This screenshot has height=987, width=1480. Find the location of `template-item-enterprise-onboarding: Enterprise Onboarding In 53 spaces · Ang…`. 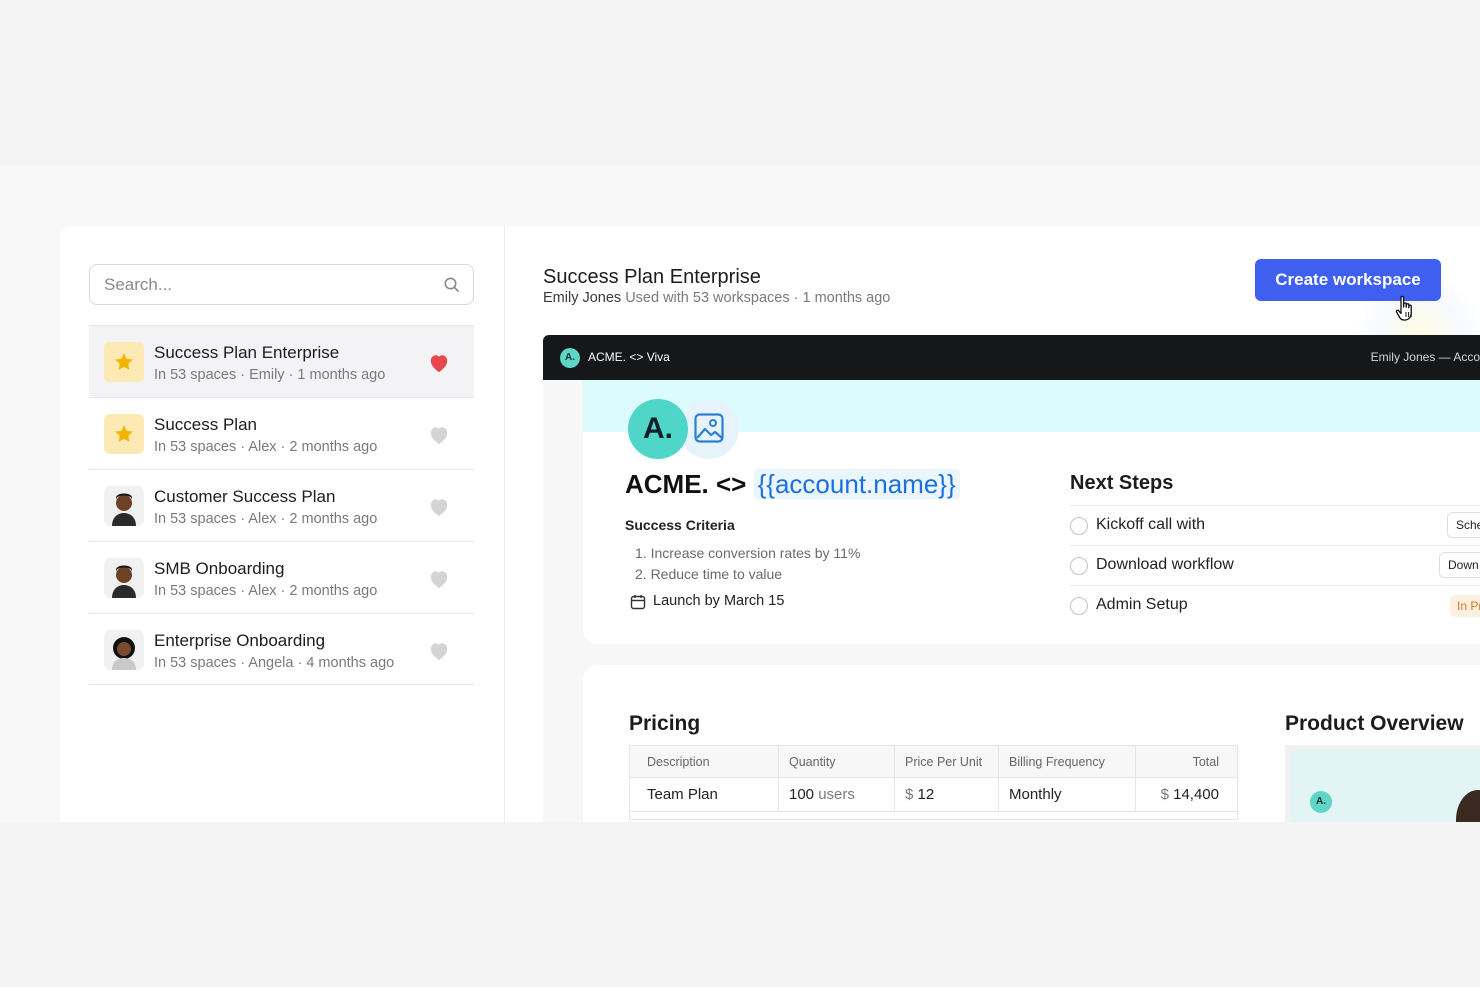

template-item-enterprise-onboarding: Enterprise Onboarding In 53 spaces · Ang… is located at coordinates (281, 649).